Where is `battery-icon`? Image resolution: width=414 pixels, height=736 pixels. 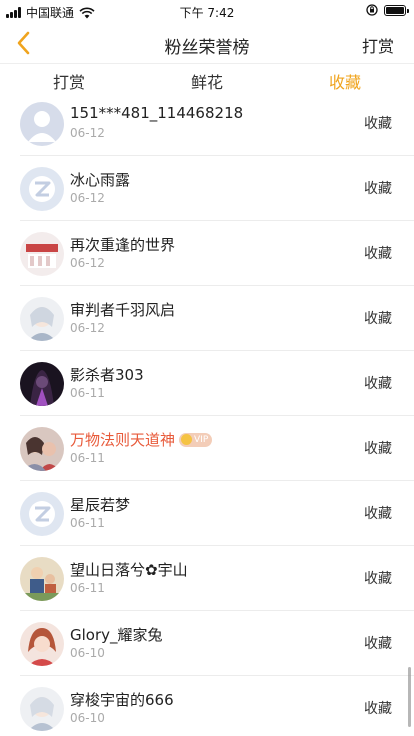
battery-icon is located at coordinates (396, 10).